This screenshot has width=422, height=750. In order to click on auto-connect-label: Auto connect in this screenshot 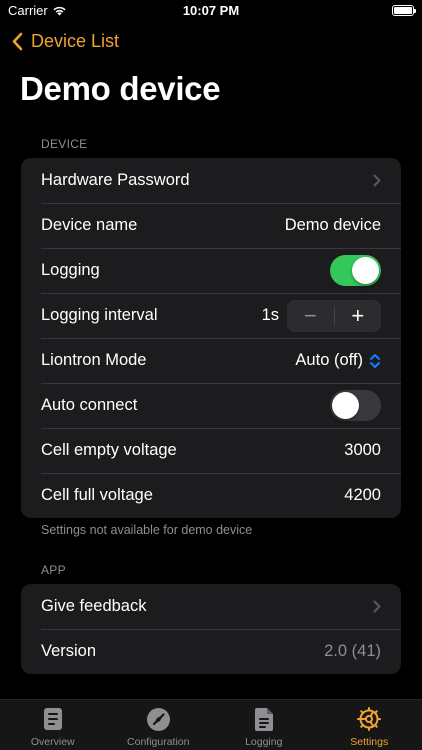, I will do `click(89, 405)`.